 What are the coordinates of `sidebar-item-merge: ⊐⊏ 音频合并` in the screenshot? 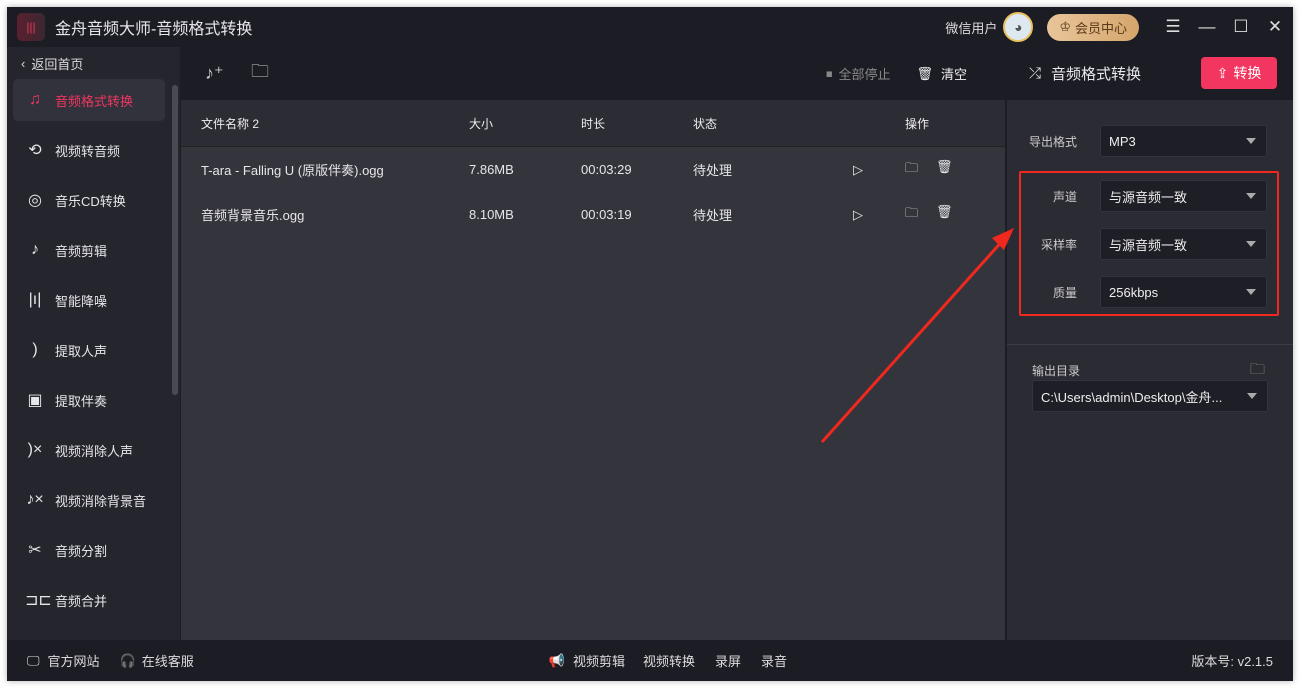 It's located at (89, 600).